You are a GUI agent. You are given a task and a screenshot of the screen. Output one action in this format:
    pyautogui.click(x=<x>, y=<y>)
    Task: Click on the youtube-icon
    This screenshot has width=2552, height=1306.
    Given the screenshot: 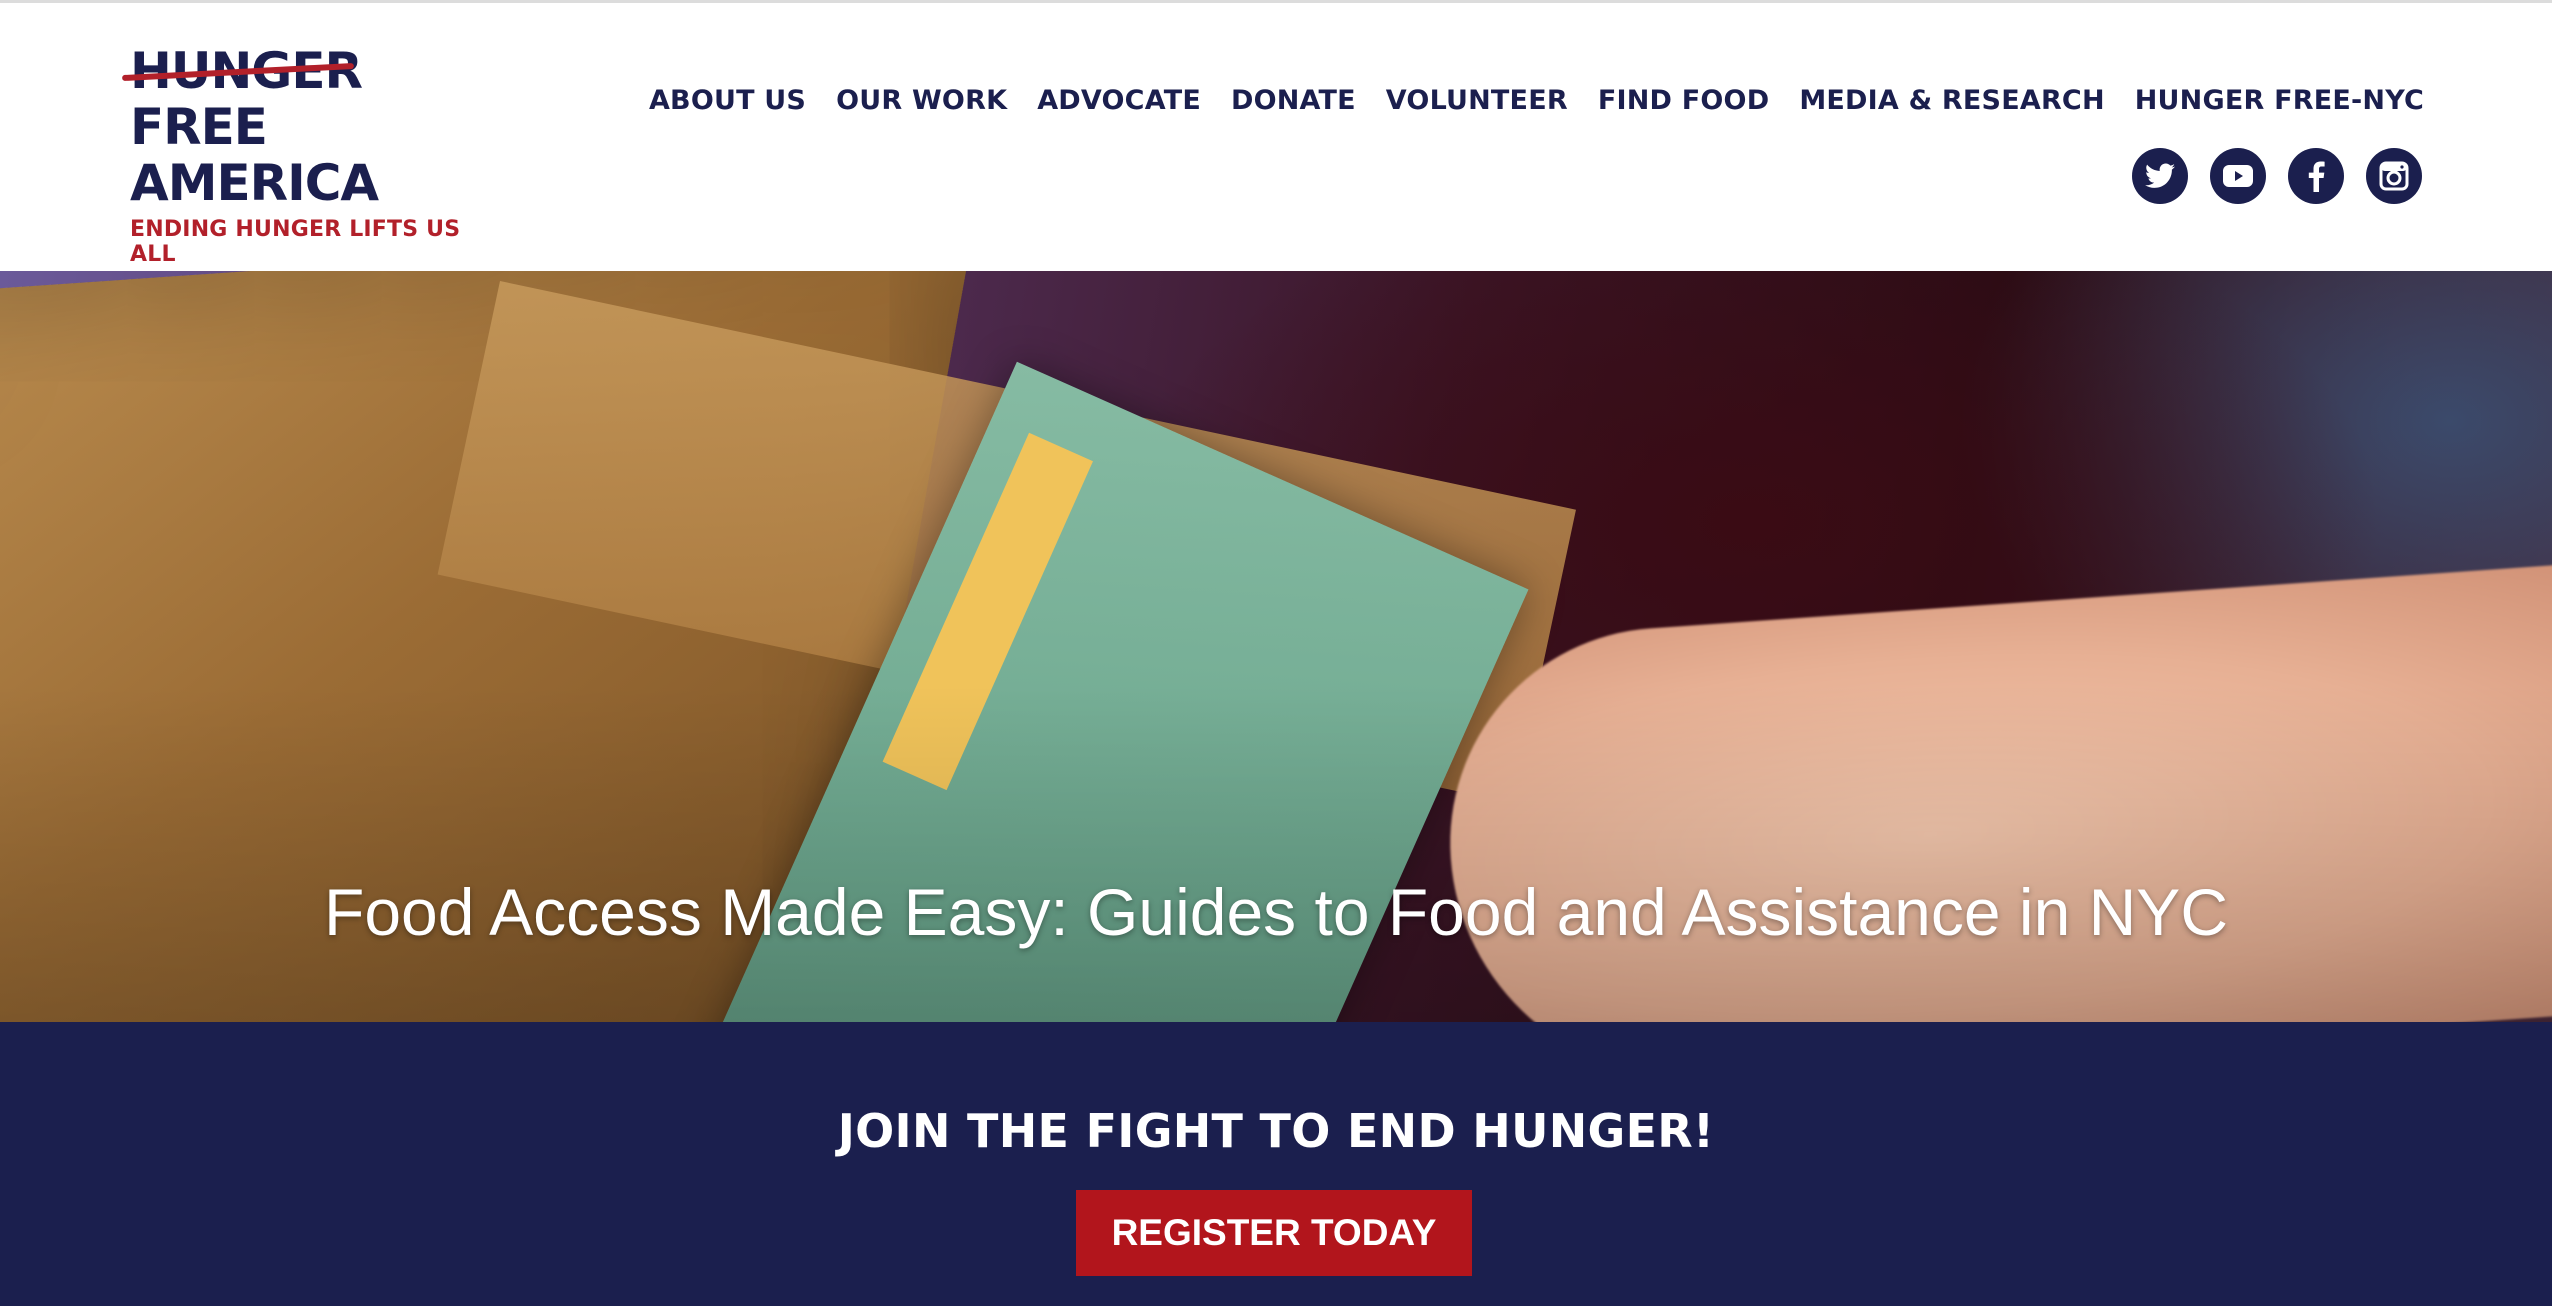 What is the action you would take?
    pyautogui.click(x=2238, y=176)
    